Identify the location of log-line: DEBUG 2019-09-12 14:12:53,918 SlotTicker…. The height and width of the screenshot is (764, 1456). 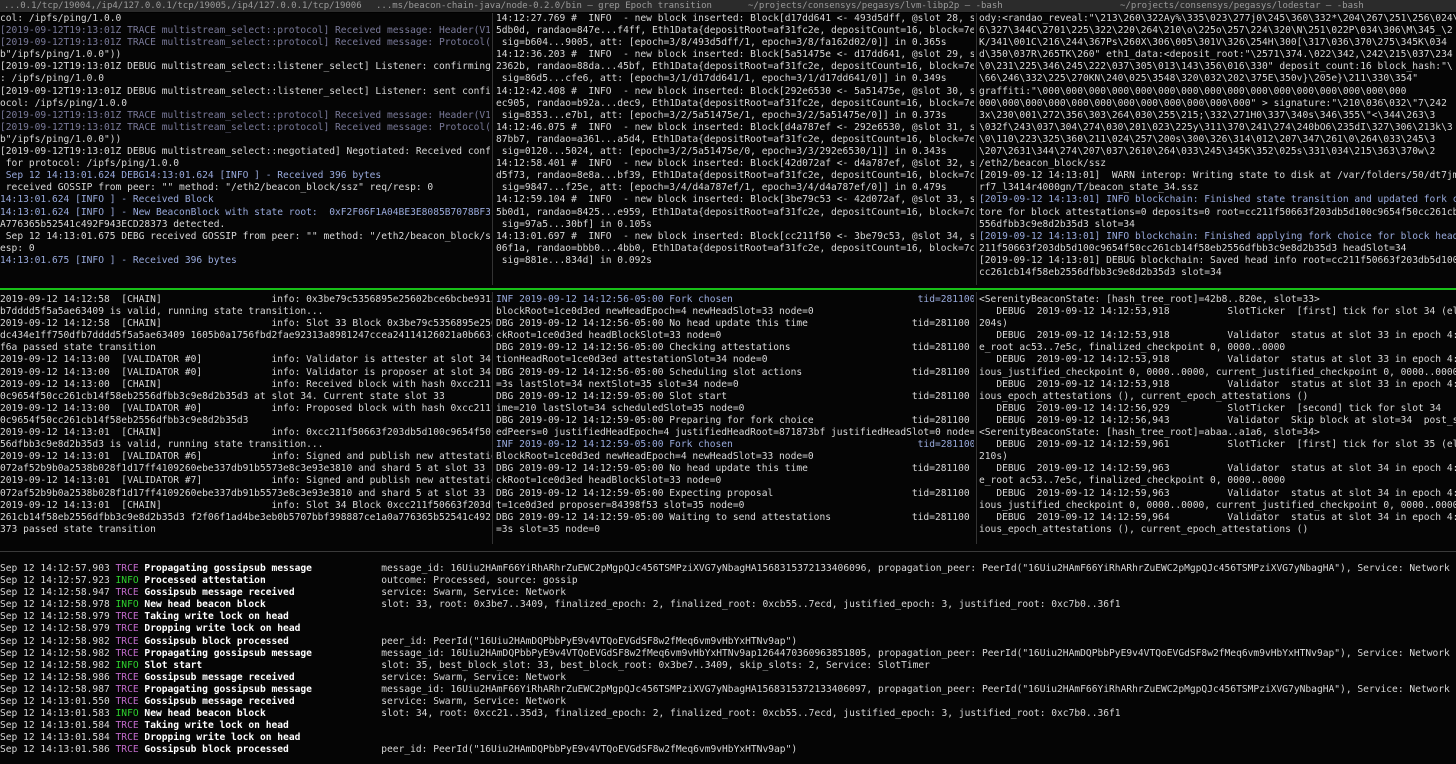
(1217, 312).